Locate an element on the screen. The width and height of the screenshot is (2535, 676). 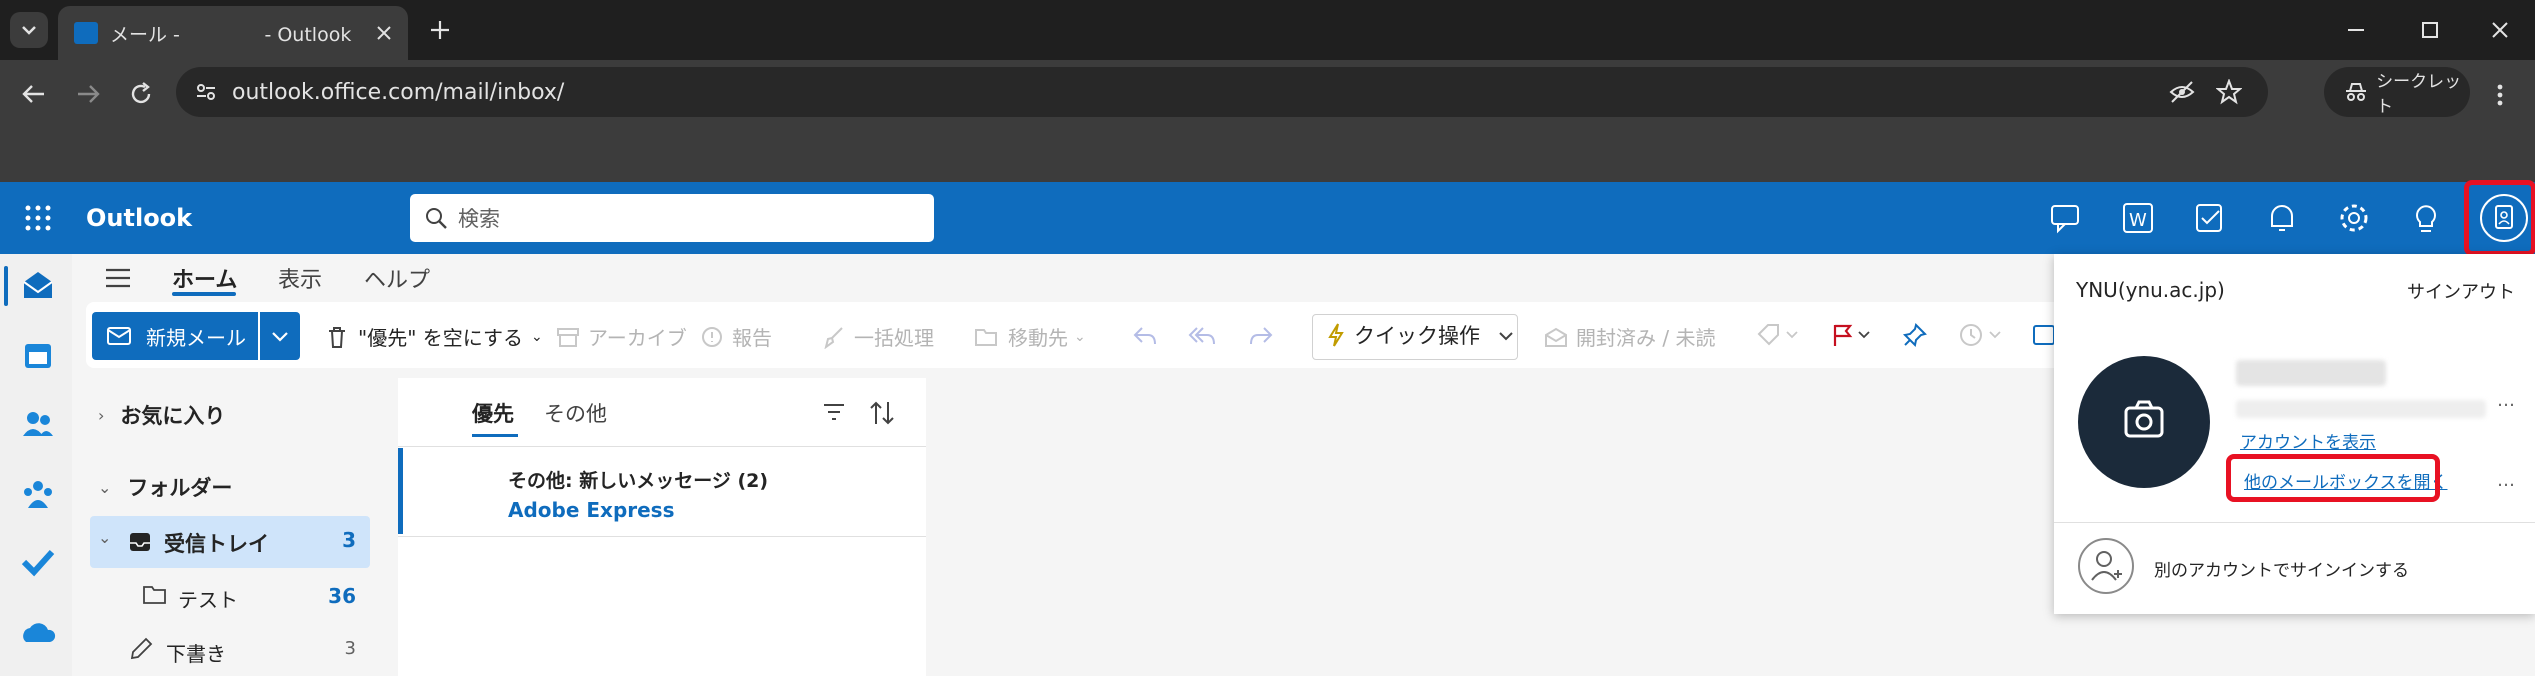
outlook-favicon-icon is located at coordinates (86, 33).